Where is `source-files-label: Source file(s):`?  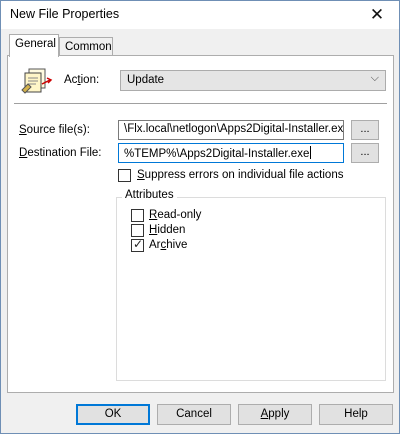 source-files-label: Source file(s): is located at coordinates (54, 130).